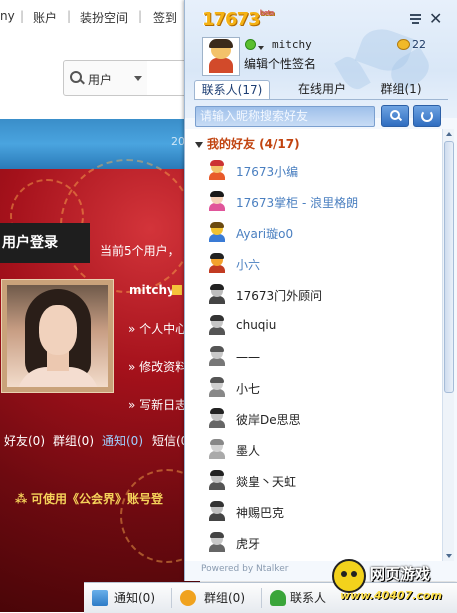  Describe the element at coordinates (165, 17) in the screenshot. I see `nav-link-checkin: 签到` at that location.